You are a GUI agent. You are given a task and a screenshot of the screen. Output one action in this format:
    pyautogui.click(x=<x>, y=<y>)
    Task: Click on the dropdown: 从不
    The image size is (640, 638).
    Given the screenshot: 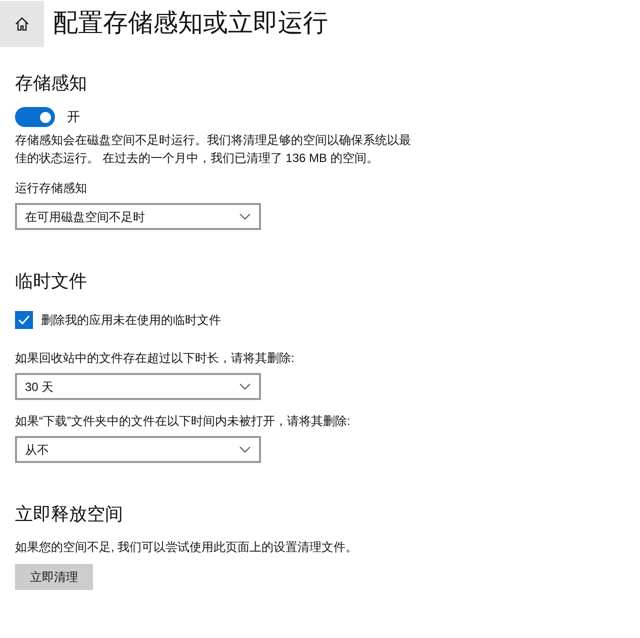 What is the action you would take?
    pyautogui.click(x=138, y=449)
    